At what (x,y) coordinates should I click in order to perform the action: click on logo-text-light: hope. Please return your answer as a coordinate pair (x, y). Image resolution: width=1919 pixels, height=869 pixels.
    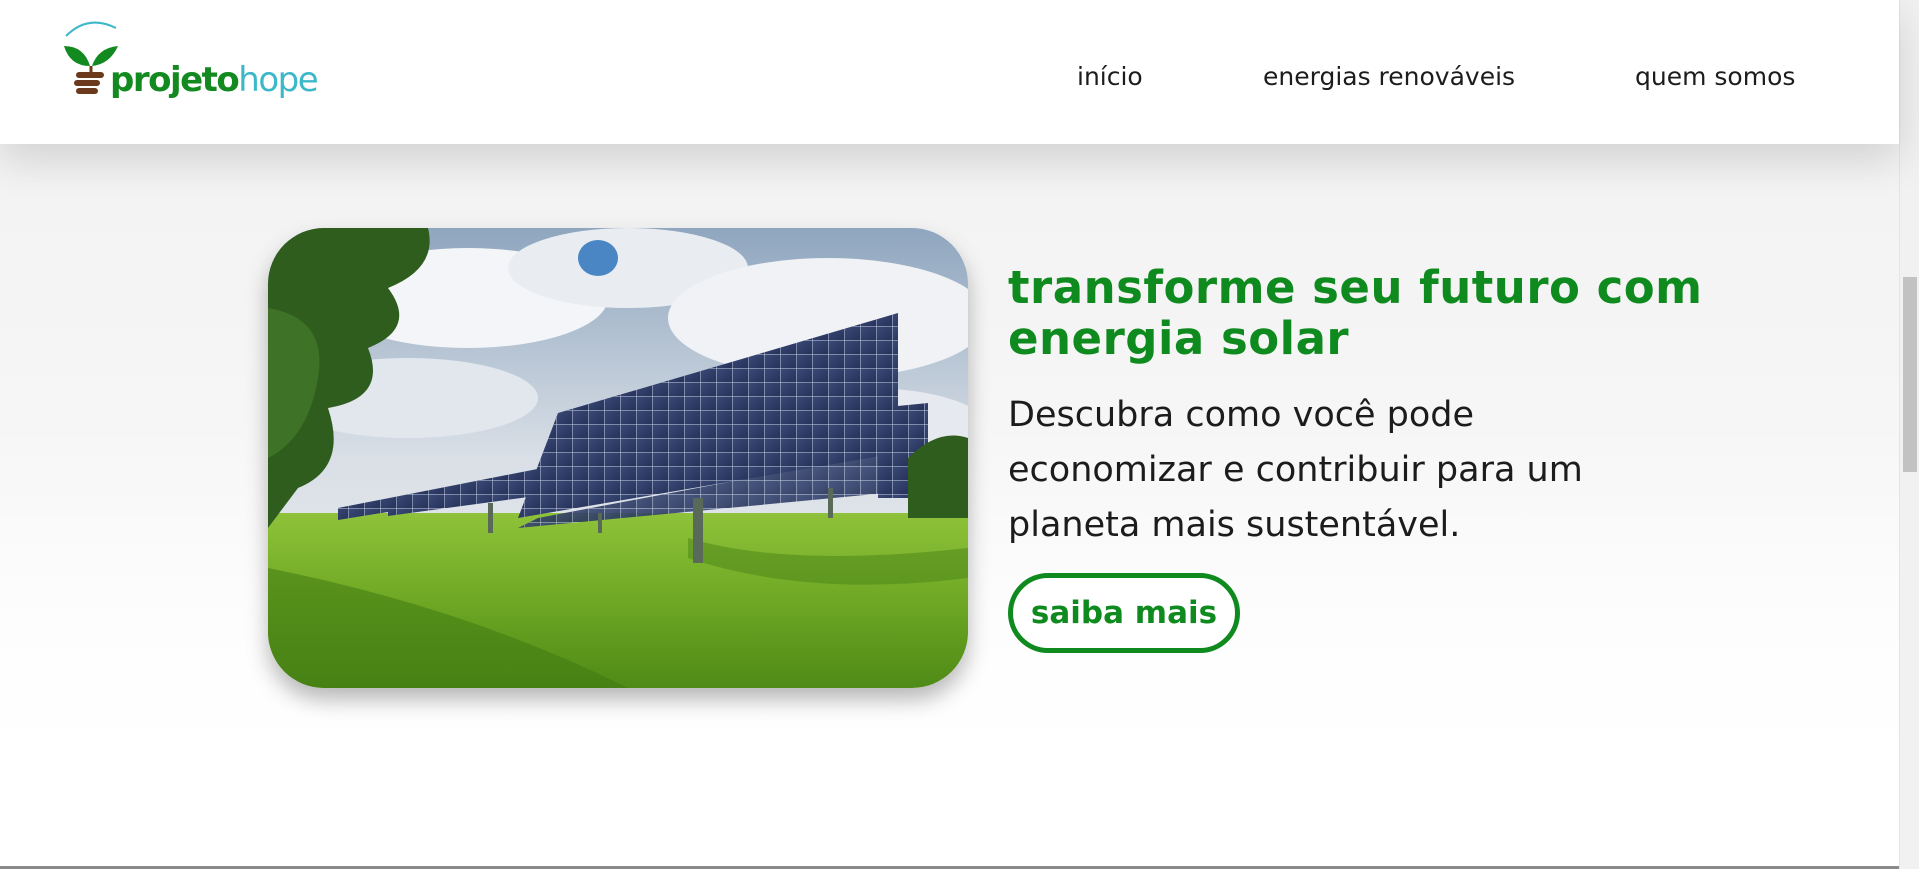
    Looking at the image, I should click on (278, 80).